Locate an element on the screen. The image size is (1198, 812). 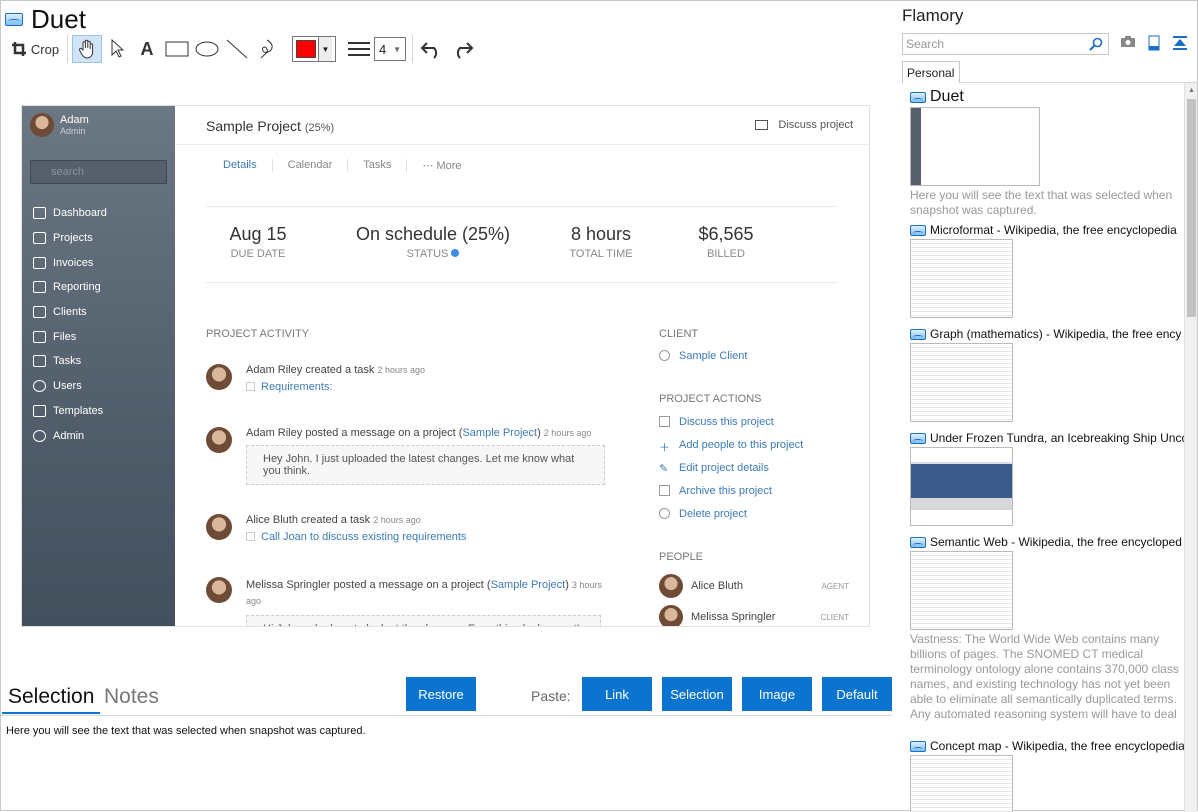
activity-text: created a task is located at coordinates (336, 520).